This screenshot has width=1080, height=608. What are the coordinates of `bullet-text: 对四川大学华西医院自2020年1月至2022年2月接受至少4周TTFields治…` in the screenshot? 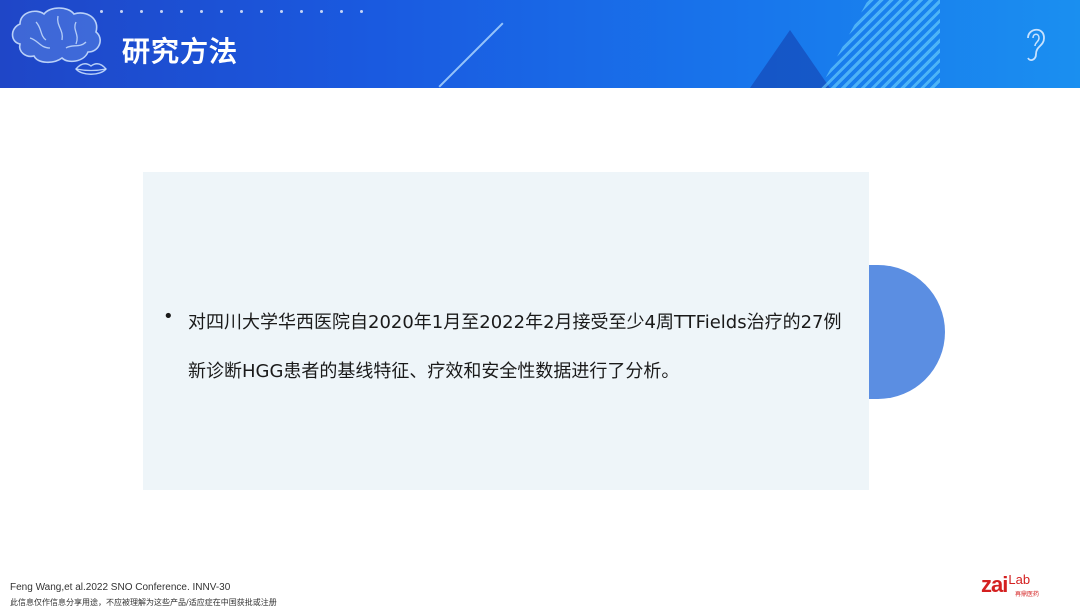 It's located at (515, 347).